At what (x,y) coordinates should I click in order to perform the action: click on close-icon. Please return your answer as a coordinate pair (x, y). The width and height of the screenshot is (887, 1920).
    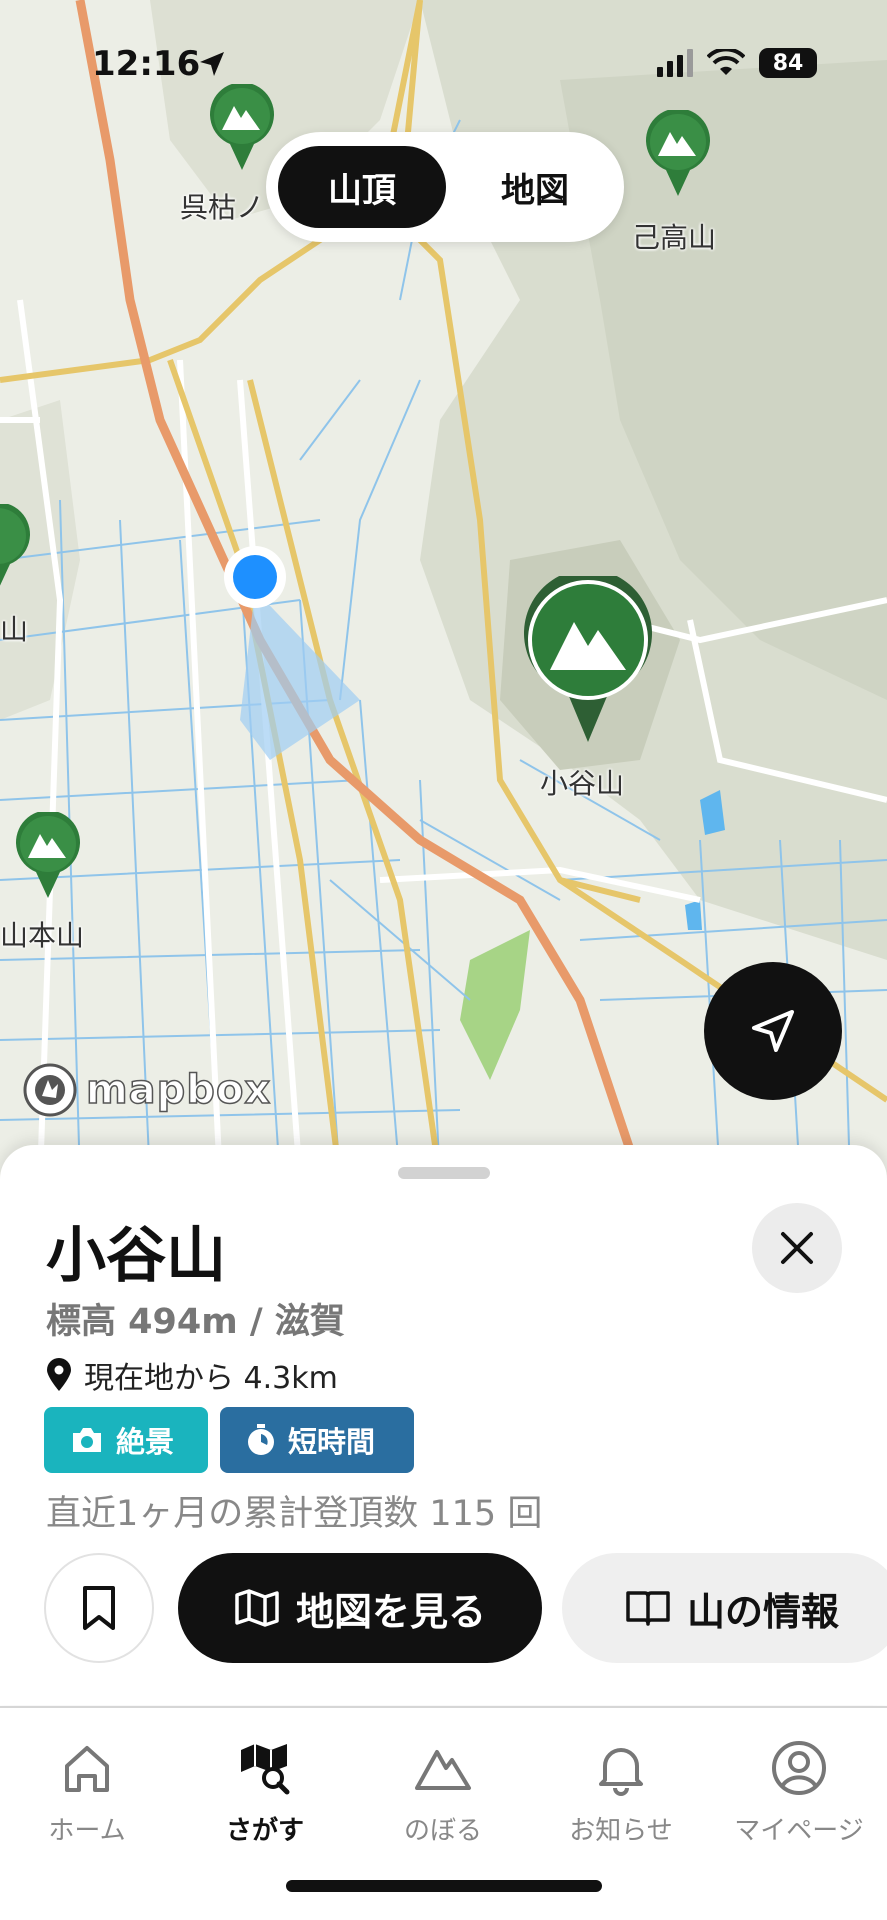
    Looking at the image, I should click on (797, 1248).